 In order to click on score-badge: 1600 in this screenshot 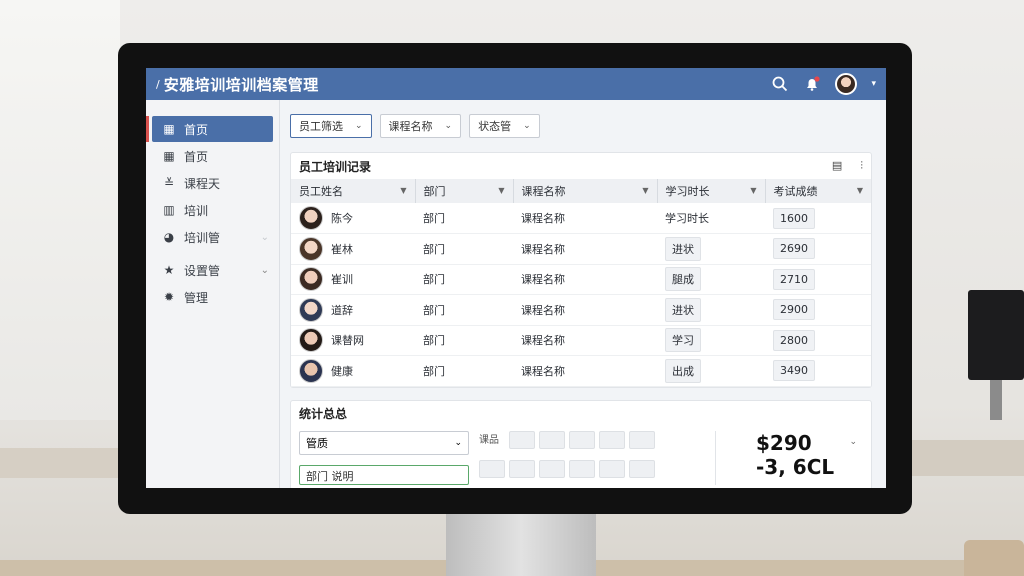, I will do `click(794, 218)`.